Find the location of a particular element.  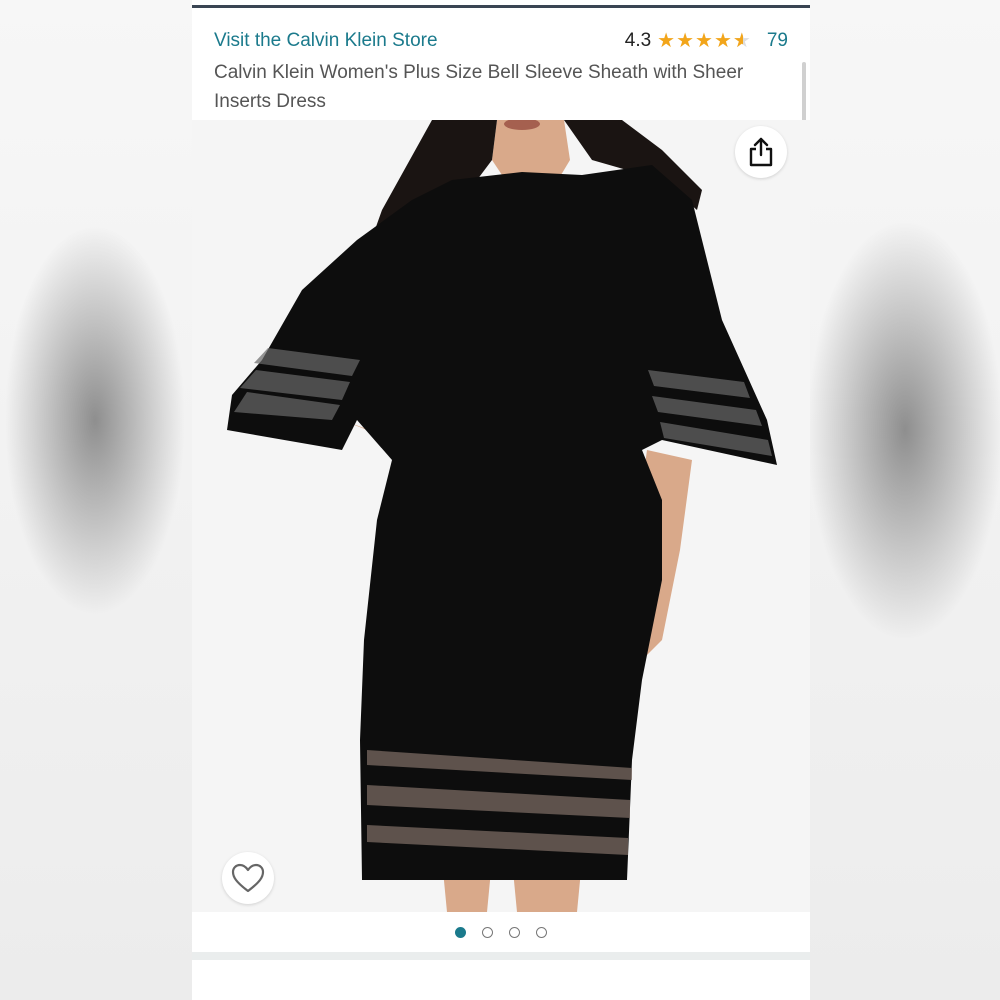

carousel-pagination is located at coordinates (501, 932).